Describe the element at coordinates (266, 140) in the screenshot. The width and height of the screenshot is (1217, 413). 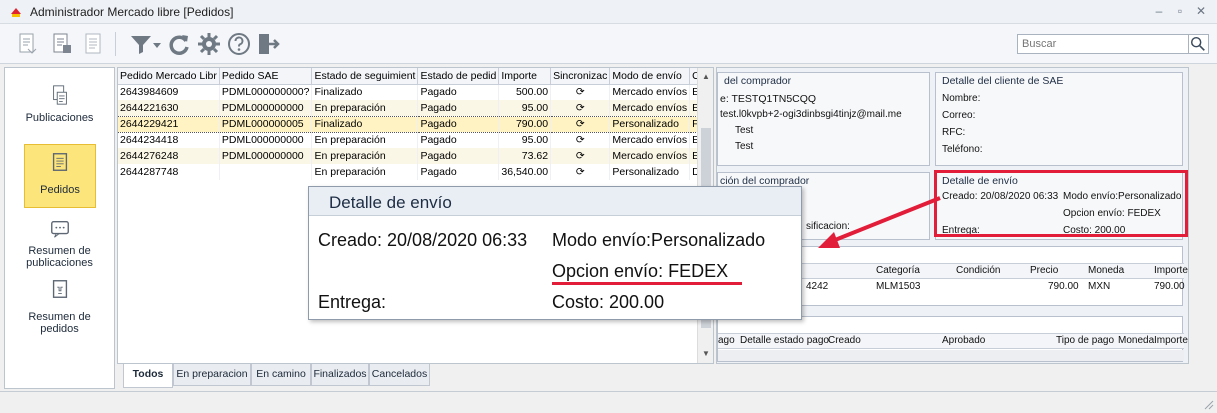
I see `cell-sae-order: PDML000000000` at that location.